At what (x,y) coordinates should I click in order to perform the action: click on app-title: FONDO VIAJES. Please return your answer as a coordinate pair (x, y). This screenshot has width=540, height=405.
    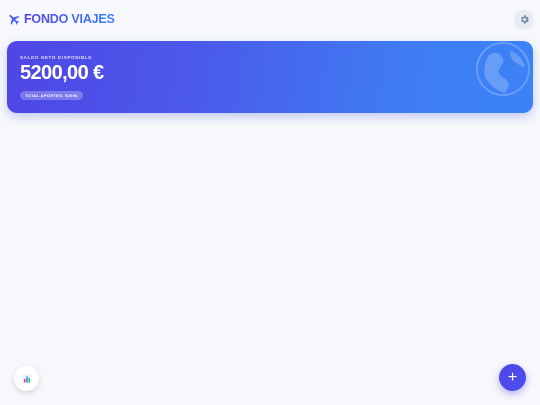
    Looking at the image, I should click on (69, 19).